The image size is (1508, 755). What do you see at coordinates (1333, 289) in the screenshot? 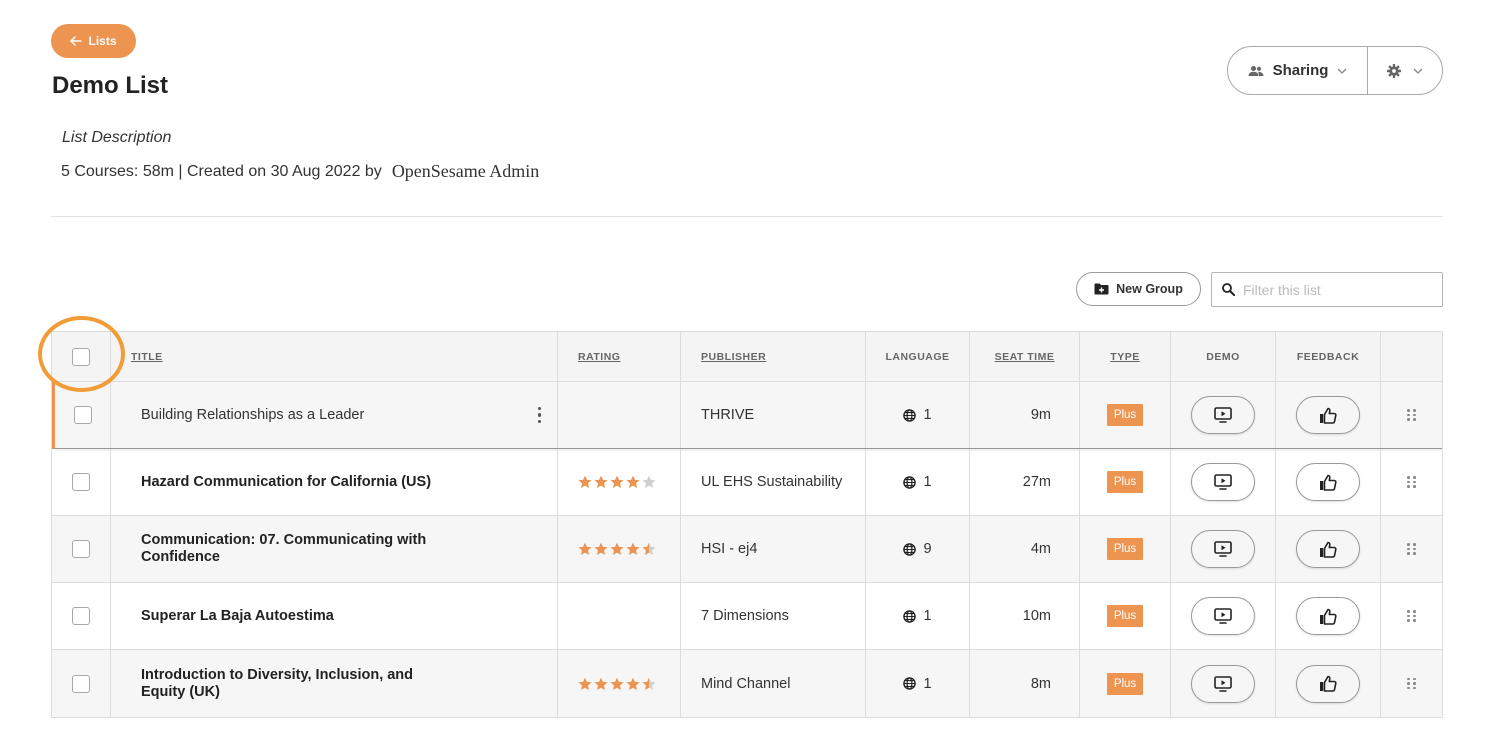
I see `filter-input` at bounding box center [1333, 289].